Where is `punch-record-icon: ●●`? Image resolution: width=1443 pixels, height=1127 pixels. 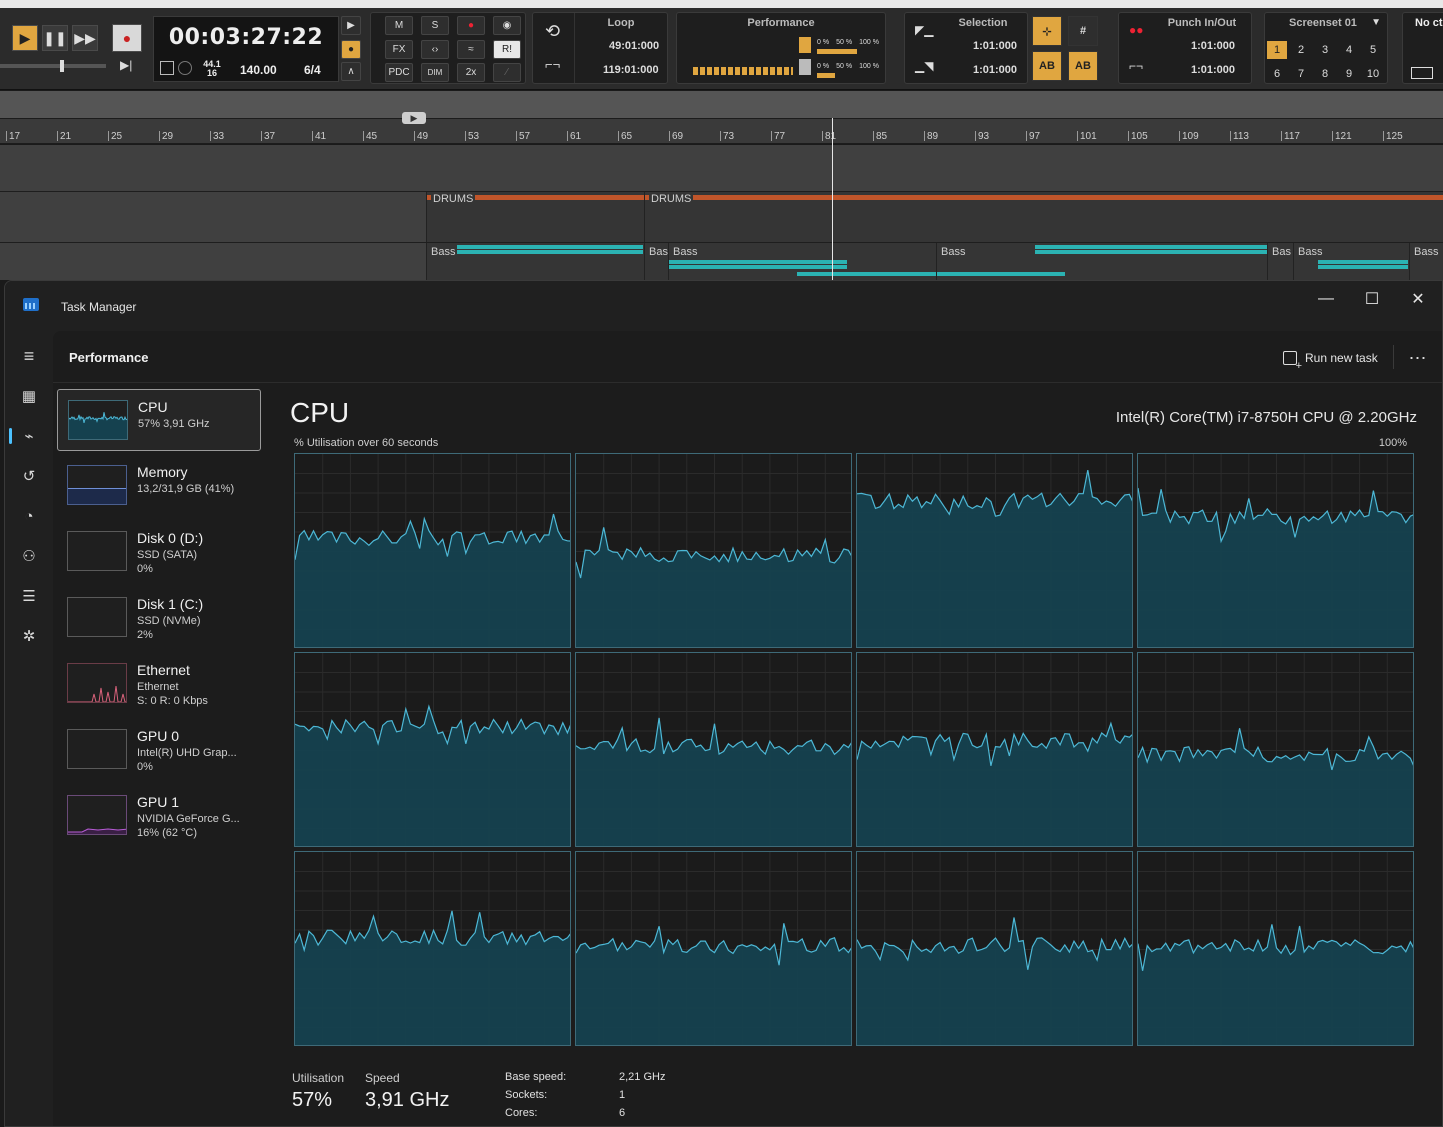 punch-record-icon: ●● is located at coordinates (1136, 30).